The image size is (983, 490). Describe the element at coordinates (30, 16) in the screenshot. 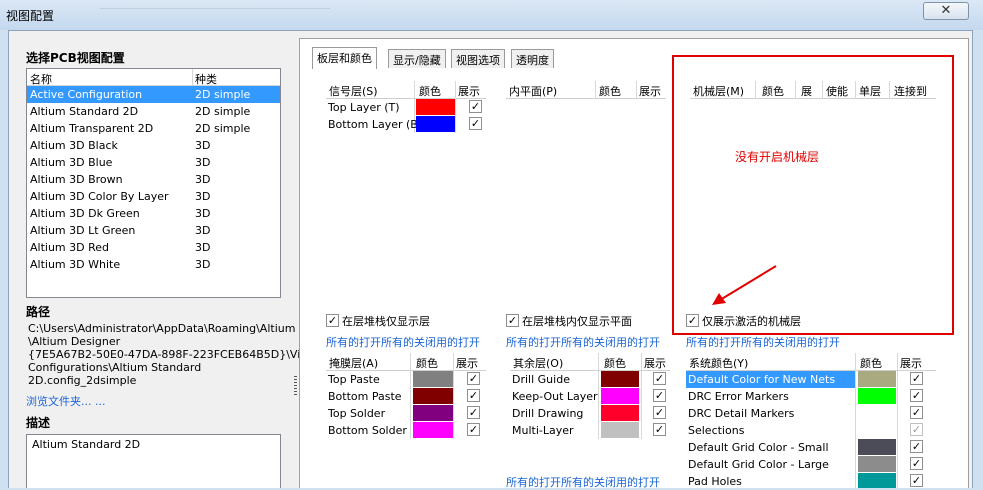

I see `window-title: 视图配置` at that location.